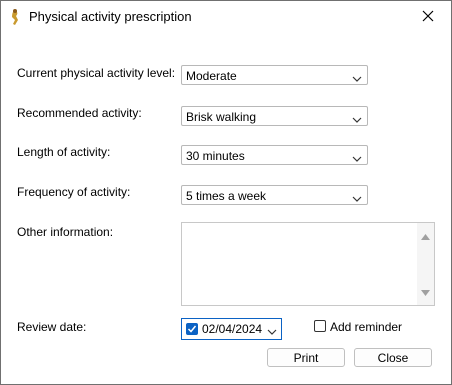 Image resolution: width=452 pixels, height=385 pixels. I want to click on review-date-label: Review date:, so click(52, 327).